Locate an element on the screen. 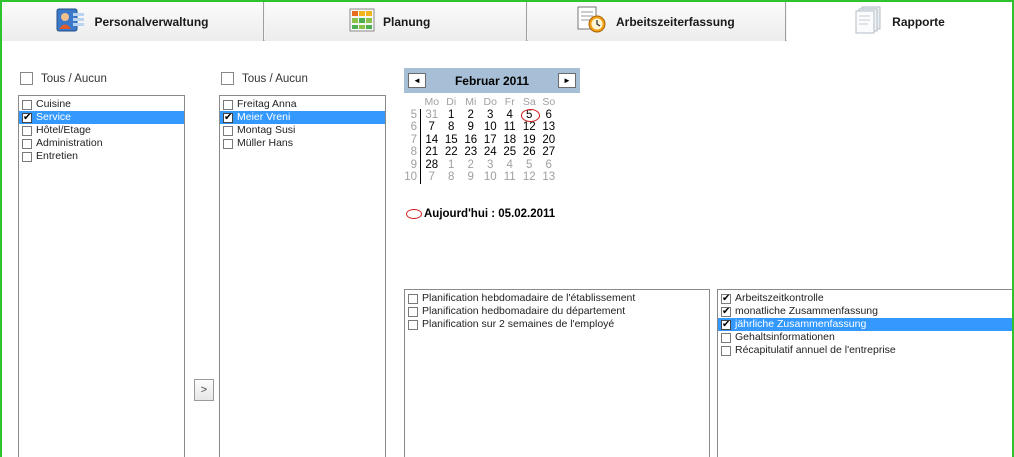 This screenshot has height=457, width=1014. employees-select-all: Tous / Aucun is located at coordinates (264, 78).